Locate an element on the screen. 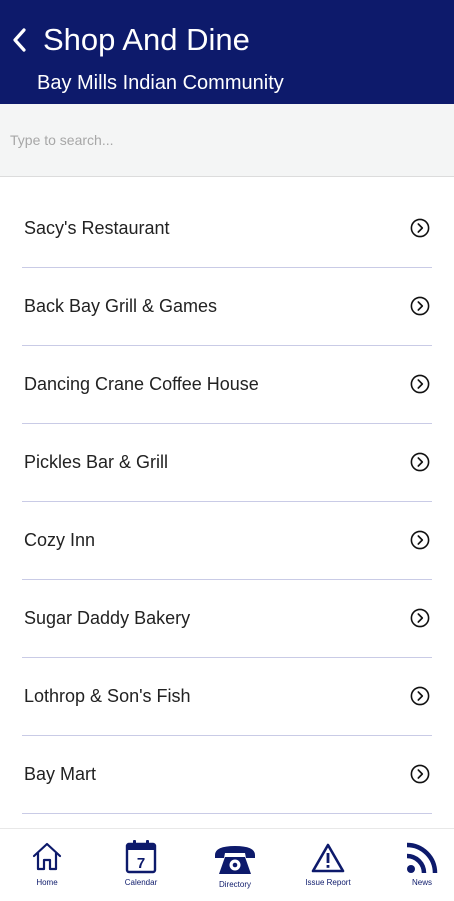 The height and width of the screenshot is (901, 454). tab-home: Home is located at coordinates (47, 865).